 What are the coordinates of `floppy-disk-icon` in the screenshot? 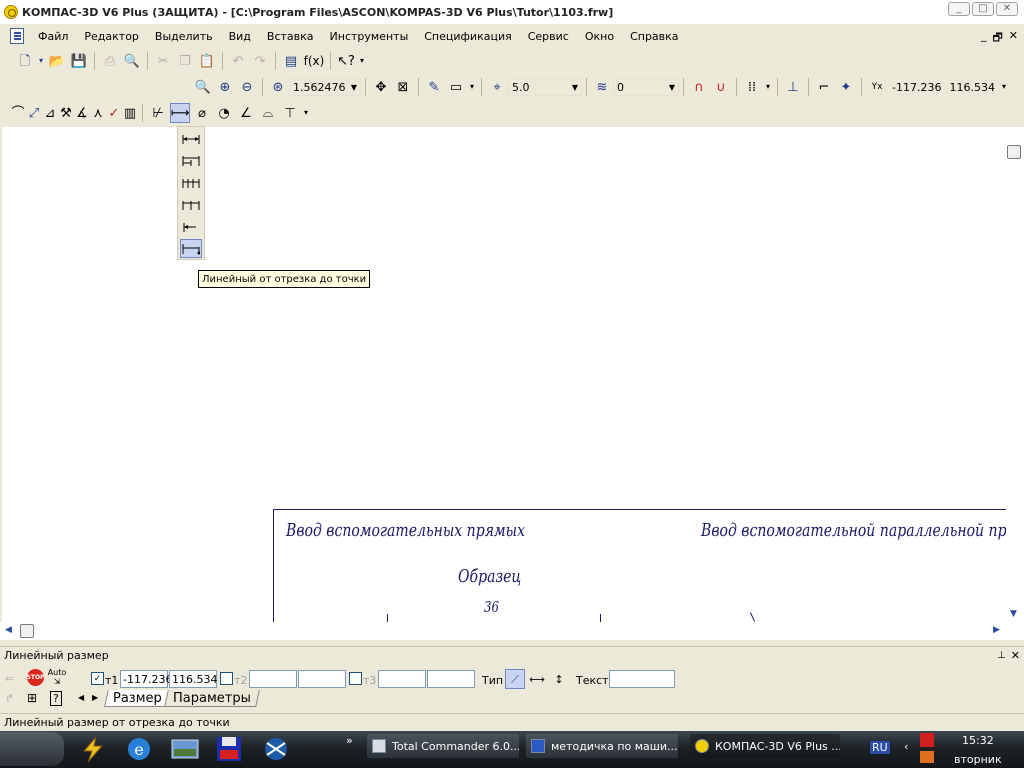 It's located at (229, 749).